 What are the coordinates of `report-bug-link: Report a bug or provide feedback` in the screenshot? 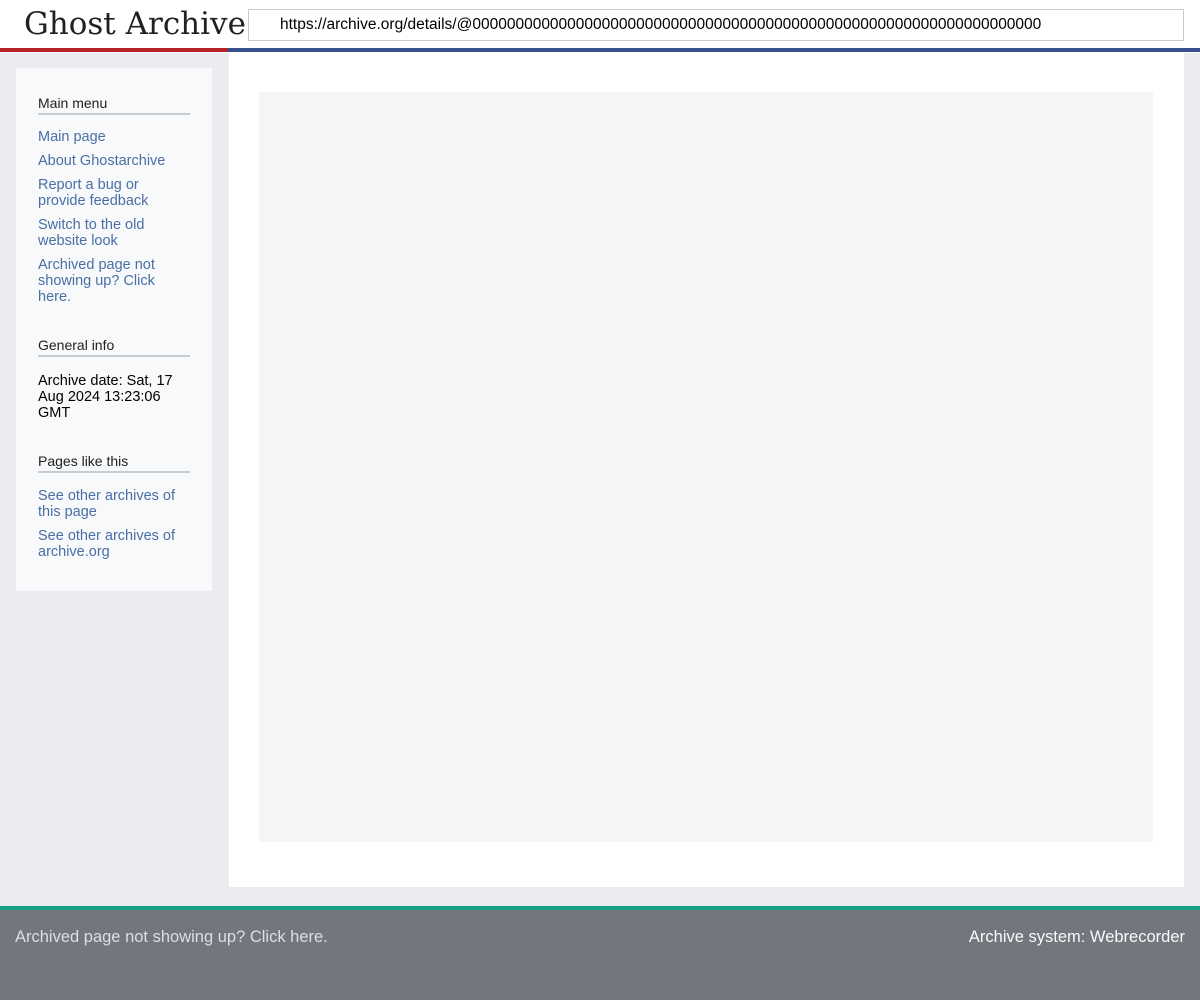 It's located at (114, 193).